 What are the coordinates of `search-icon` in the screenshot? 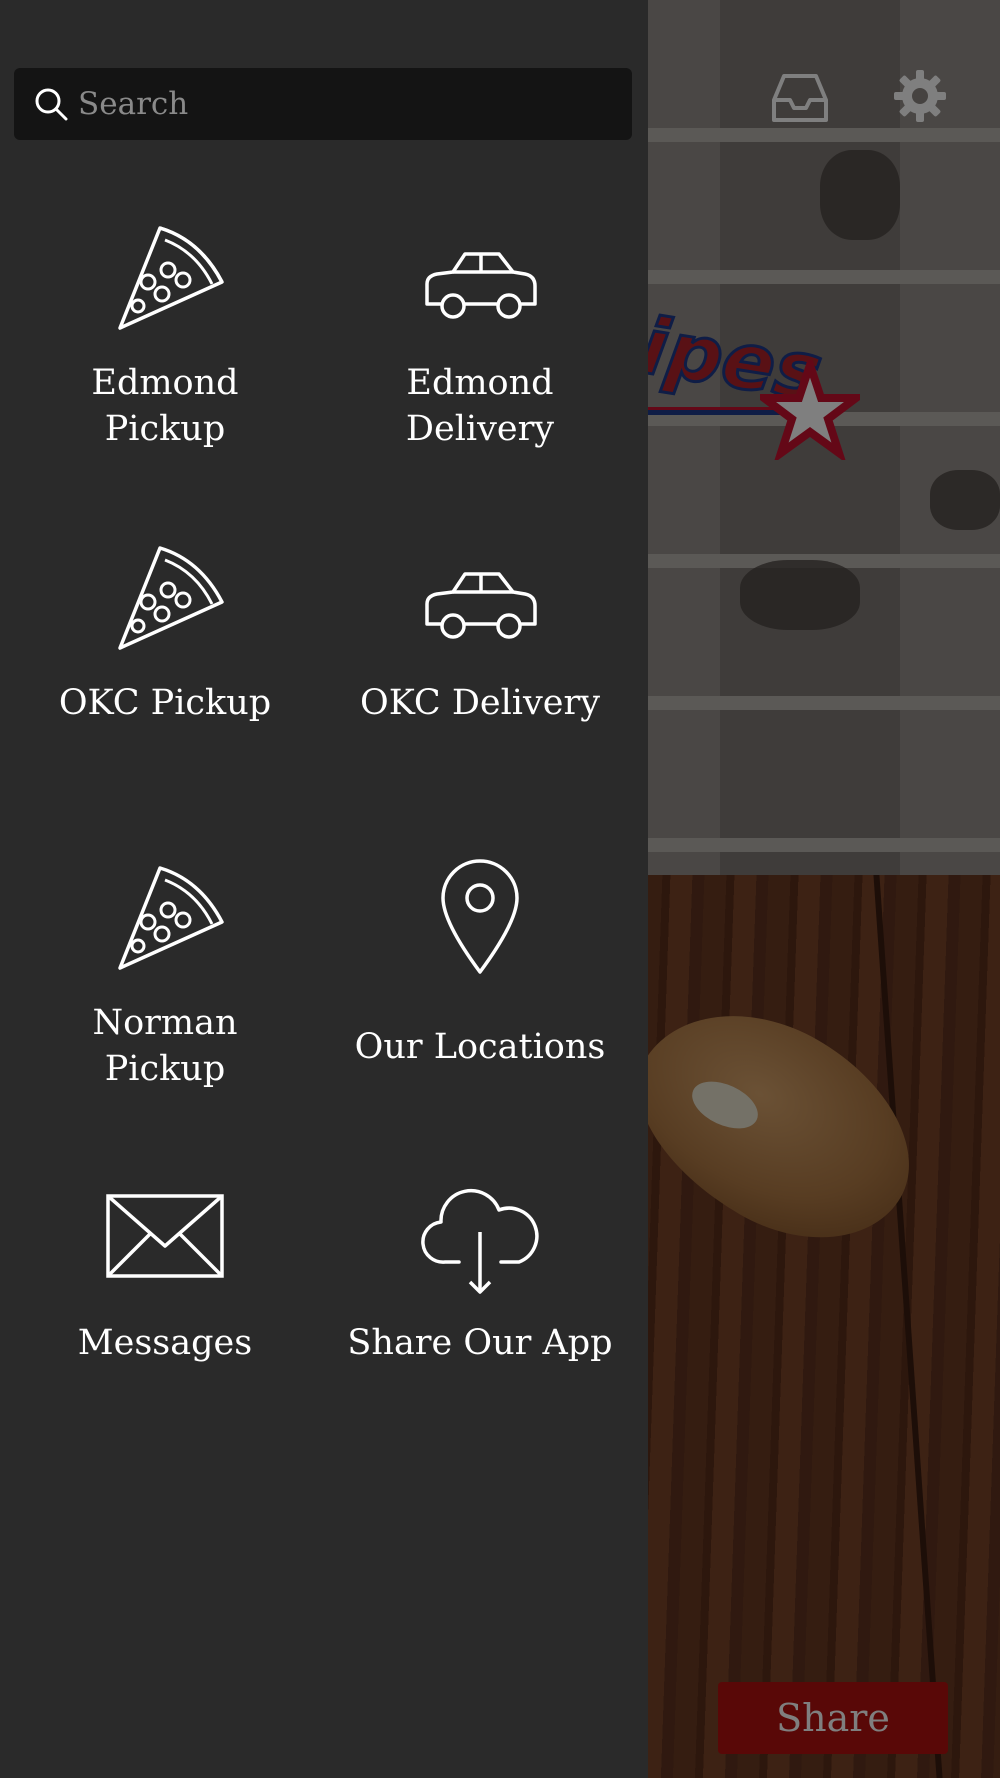 It's located at (51, 104).